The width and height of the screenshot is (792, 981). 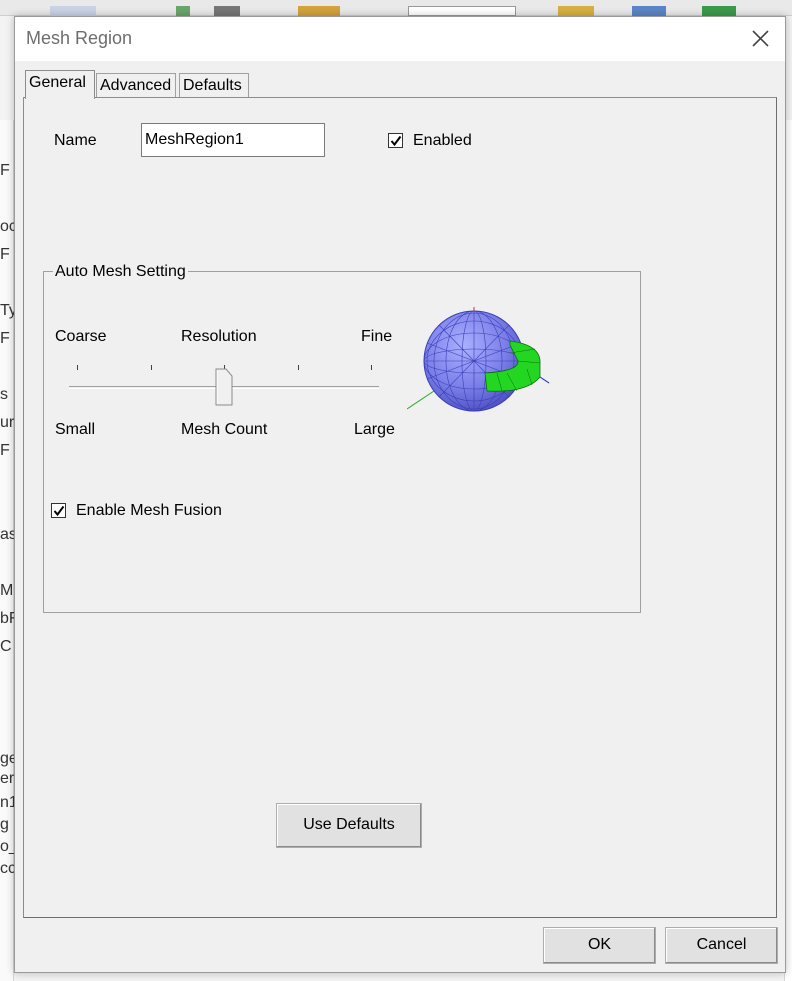 What do you see at coordinates (227, 11) in the screenshot?
I see `gear-icon` at bounding box center [227, 11].